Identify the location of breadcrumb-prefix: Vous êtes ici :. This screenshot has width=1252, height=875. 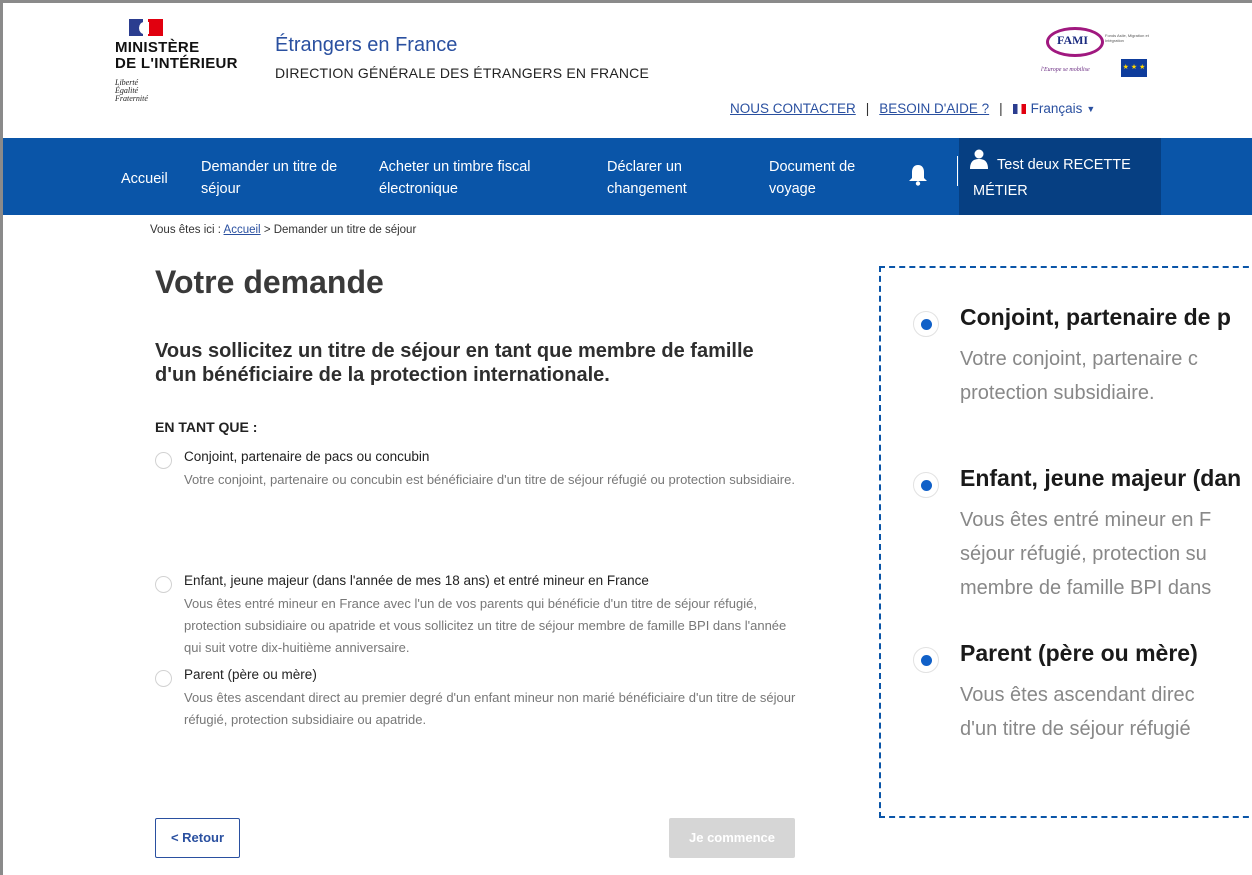
(185, 230).